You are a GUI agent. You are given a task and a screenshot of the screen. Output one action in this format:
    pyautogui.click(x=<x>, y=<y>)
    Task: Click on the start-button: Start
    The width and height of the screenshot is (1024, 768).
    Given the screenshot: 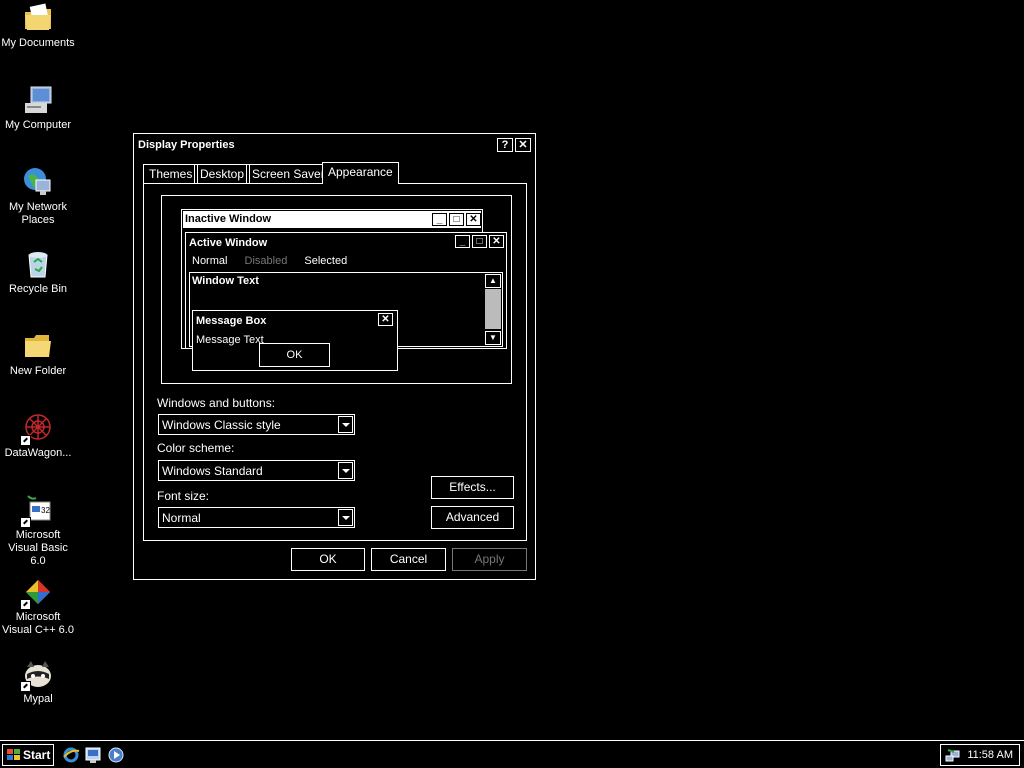 What is the action you would take?
    pyautogui.click(x=28, y=755)
    